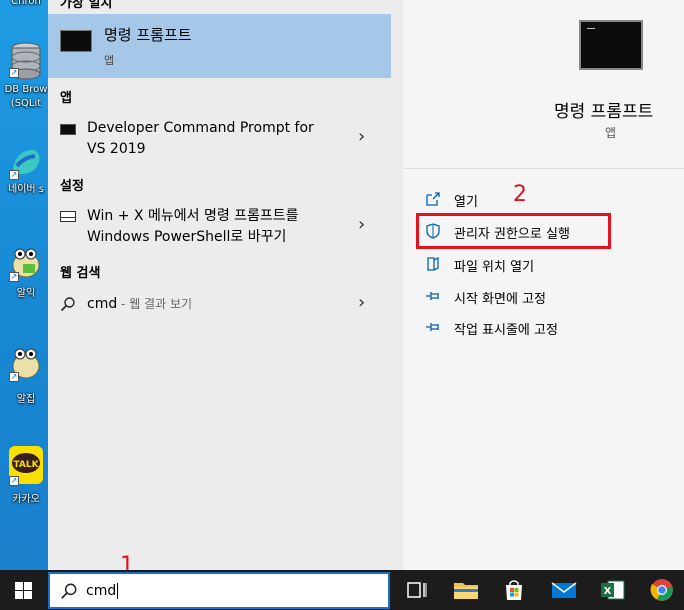 The height and width of the screenshot is (610, 684). Describe the element at coordinates (109, 60) in the screenshot. I see `best-match-subtitle: 앱` at that location.